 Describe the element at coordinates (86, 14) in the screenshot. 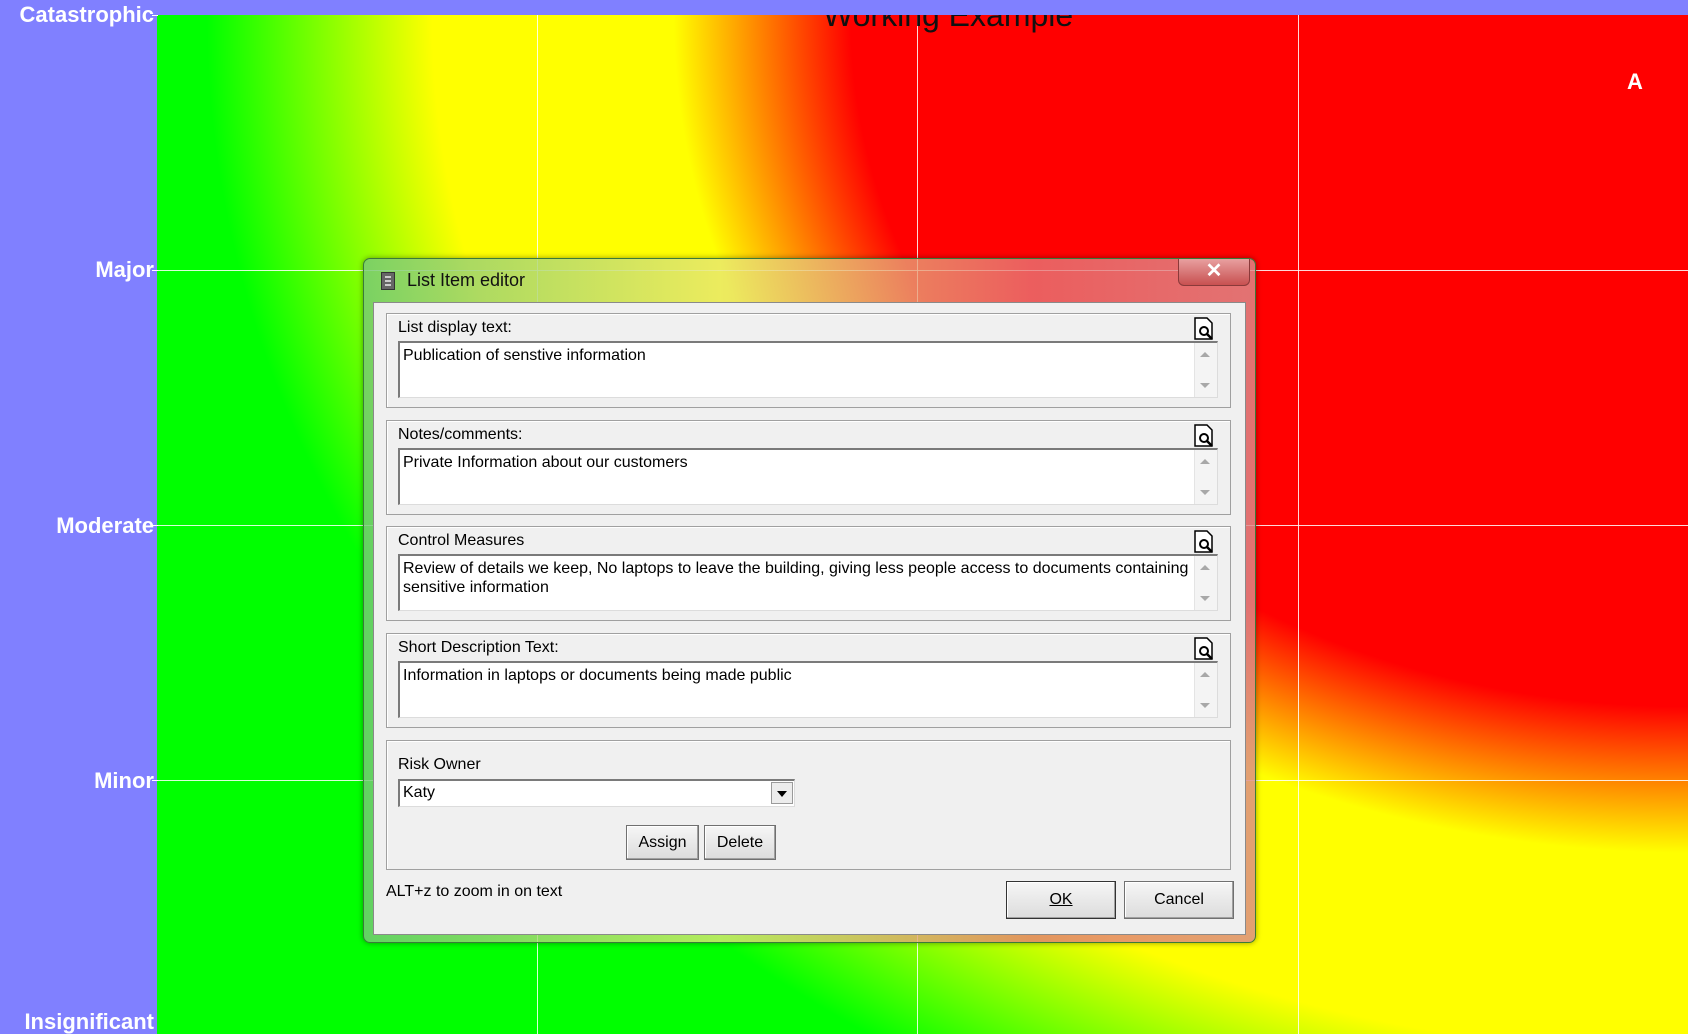

I see `y-level-label: Catastrophic` at that location.